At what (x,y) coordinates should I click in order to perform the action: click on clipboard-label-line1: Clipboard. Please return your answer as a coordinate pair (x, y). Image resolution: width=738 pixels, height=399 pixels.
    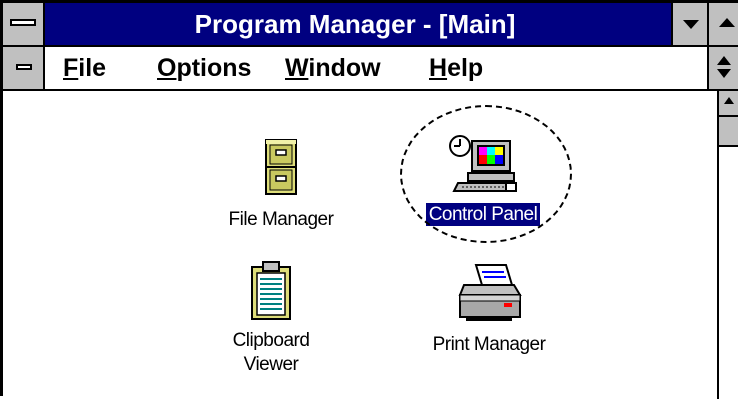
    Looking at the image, I should click on (271, 340).